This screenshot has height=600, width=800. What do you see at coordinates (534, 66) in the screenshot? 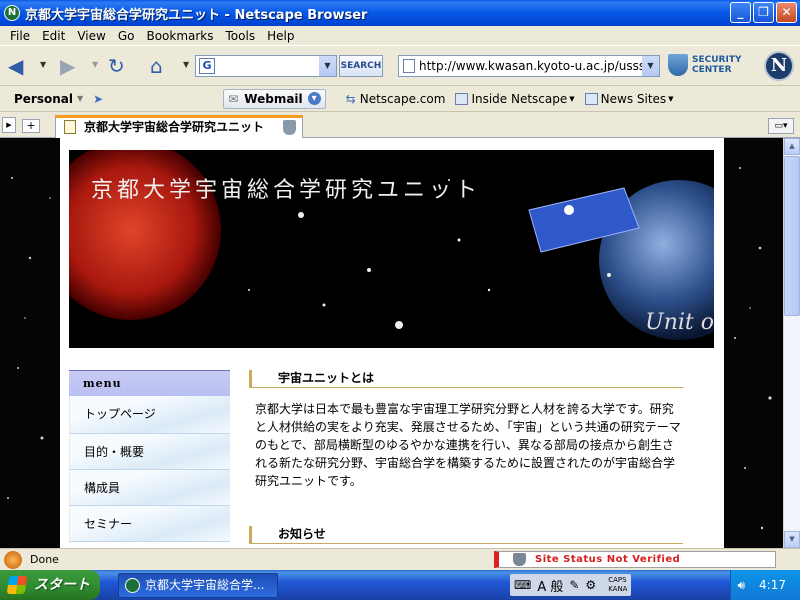
I see `url-text: http://www.kwasan.kyoto-u.ac.jp/usss/` at bounding box center [534, 66].